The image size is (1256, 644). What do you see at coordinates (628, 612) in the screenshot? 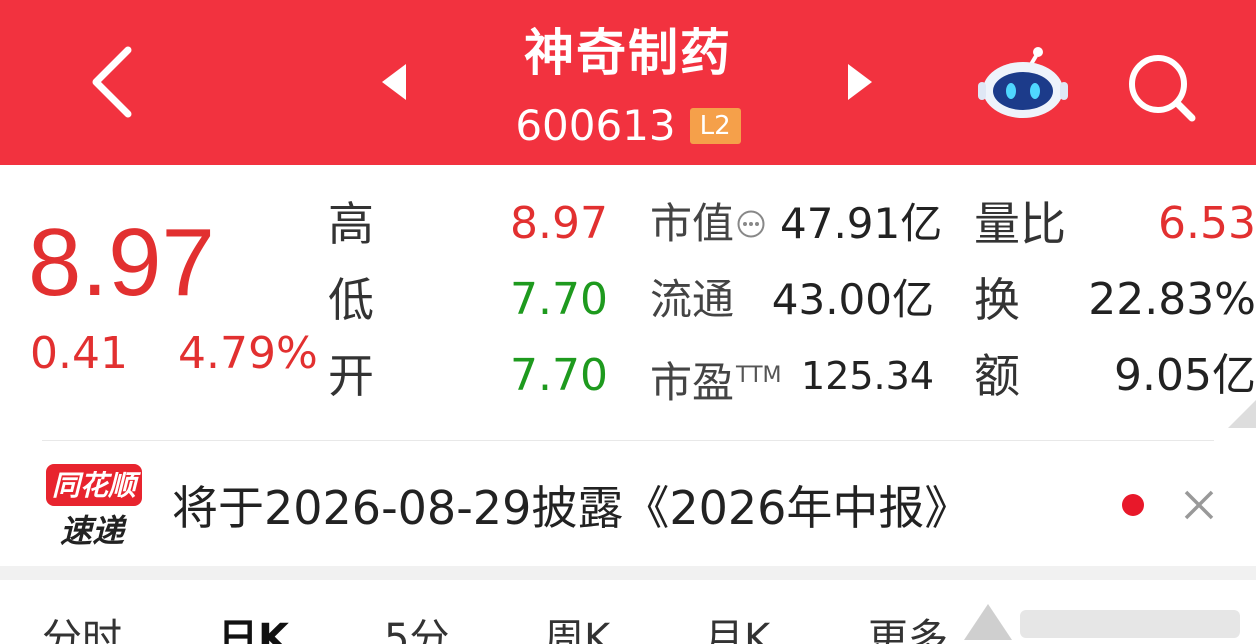
I see `chart-period-tabs: 分时 日K 5分 周K 月K 更多` at bounding box center [628, 612].